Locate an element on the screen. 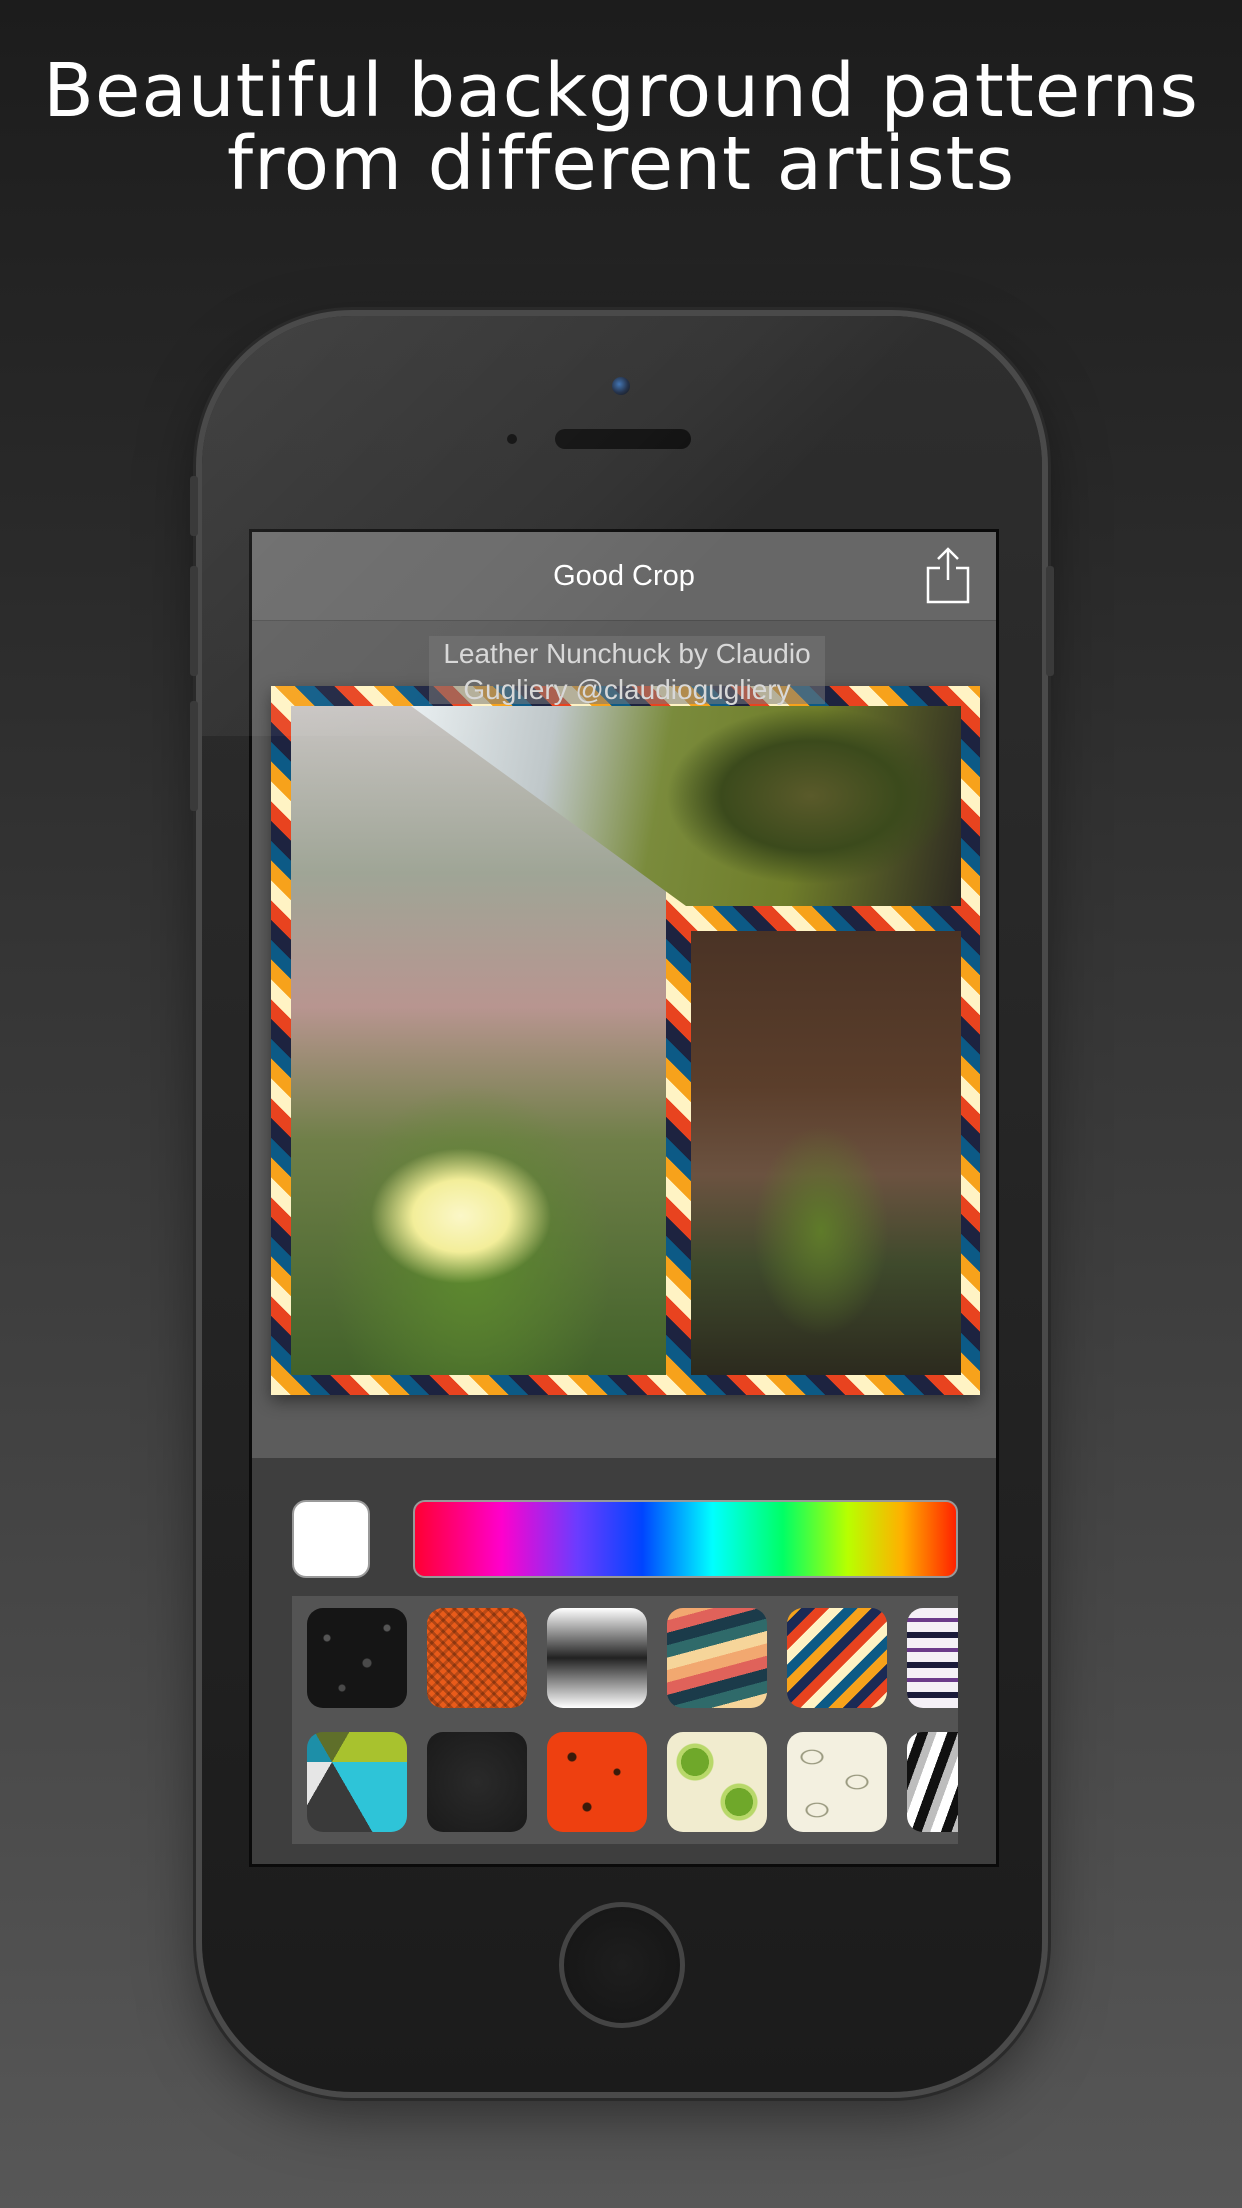 The width and height of the screenshot is (1242, 2208). share-icon is located at coordinates (948, 575).